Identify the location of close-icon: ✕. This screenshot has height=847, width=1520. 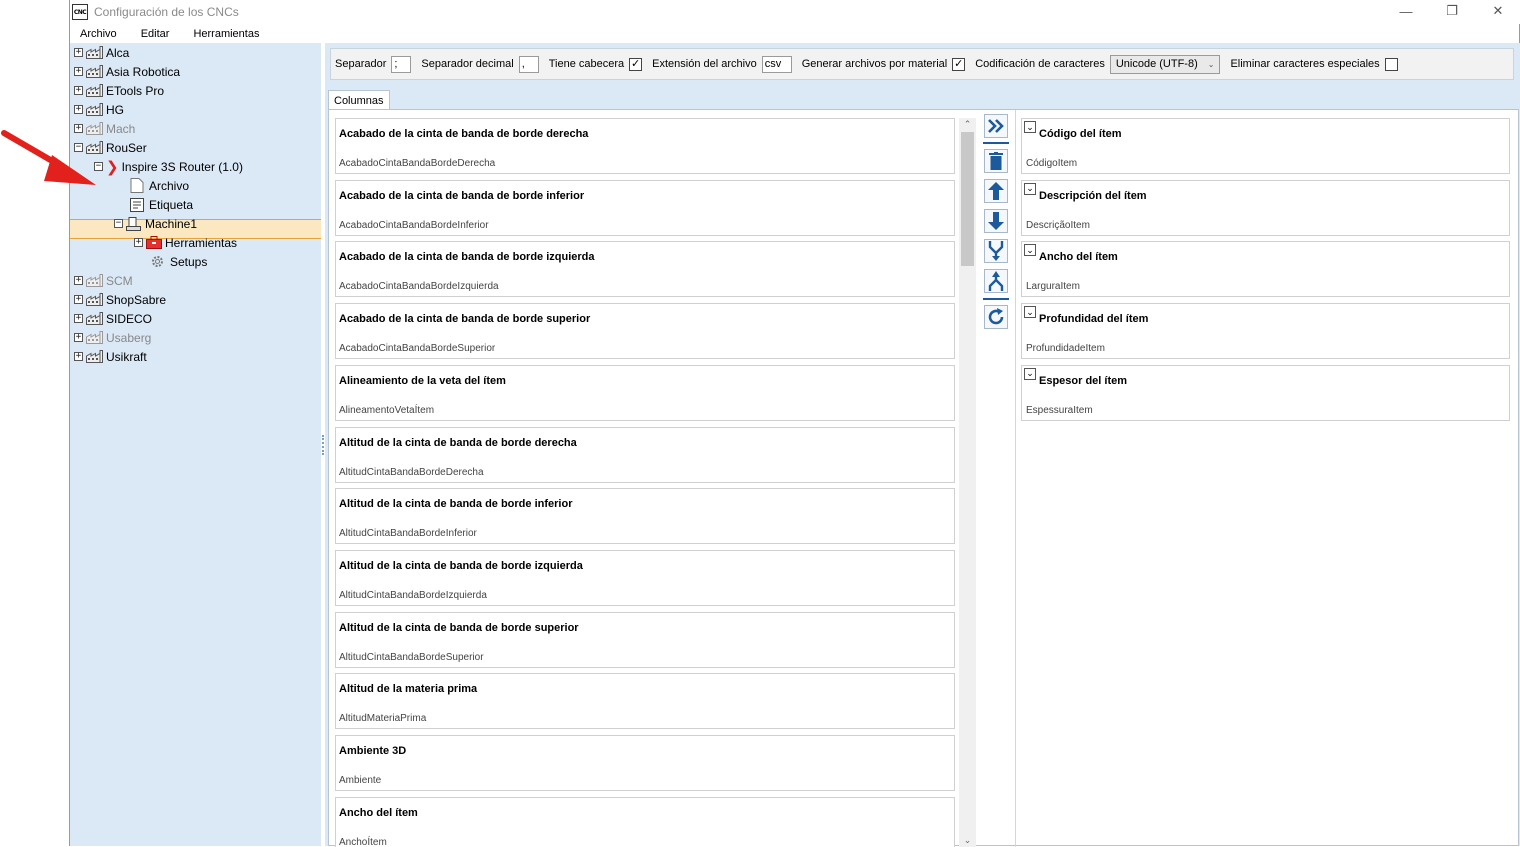
(1497, 11).